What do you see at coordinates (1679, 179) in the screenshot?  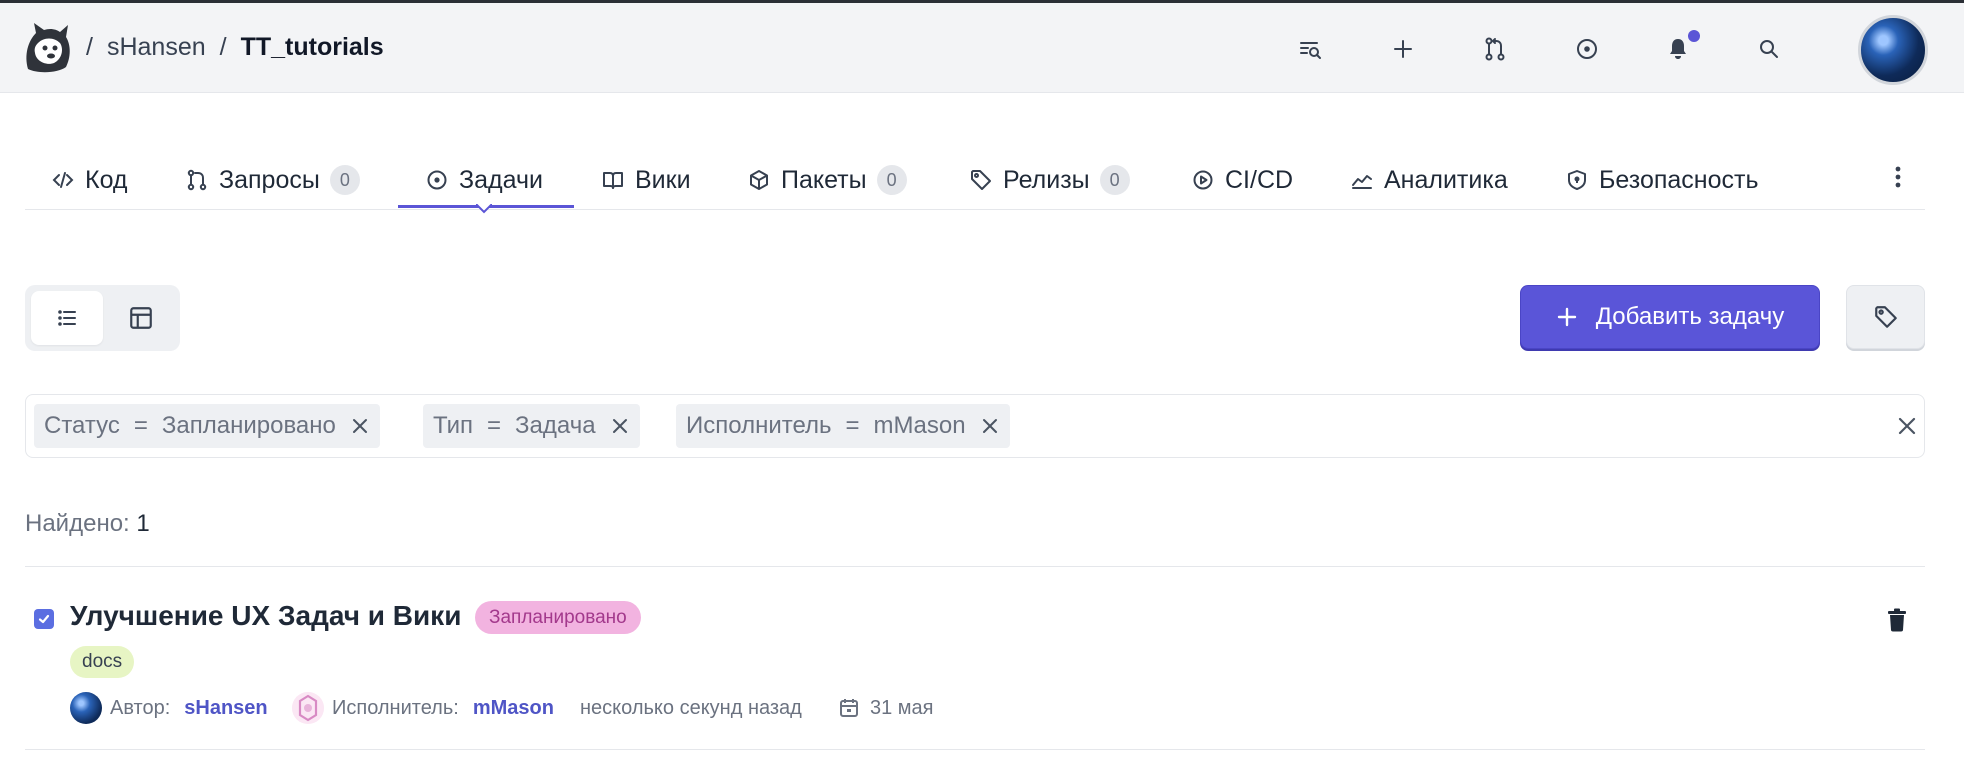 I see `tab-label: Безопасность` at bounding box center [1679, 179].